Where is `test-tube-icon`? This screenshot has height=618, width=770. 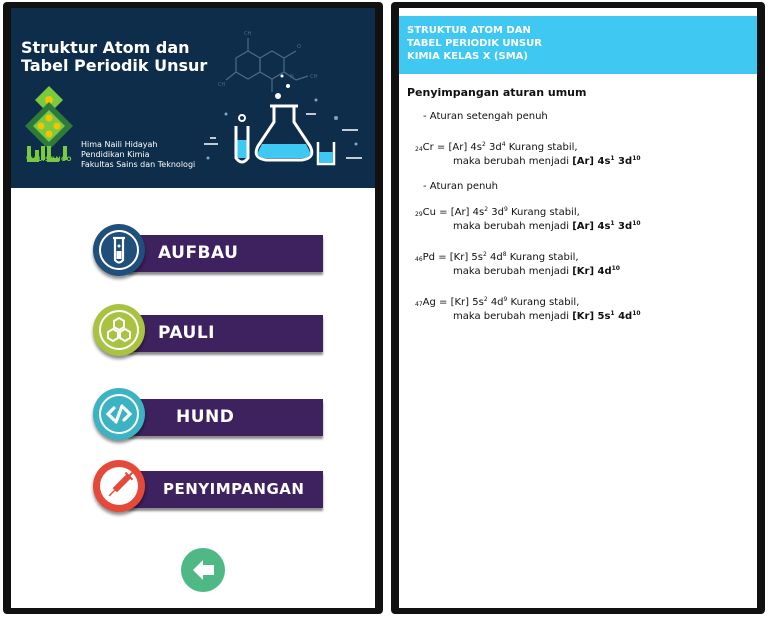
test-tube-icon is located at coordinates (119, 250).